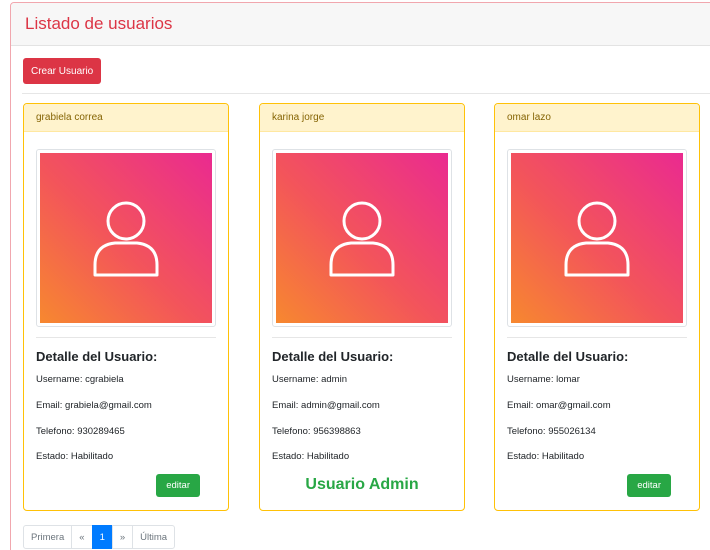  I want to click on username-text: Username: admin, so click(309, 379).